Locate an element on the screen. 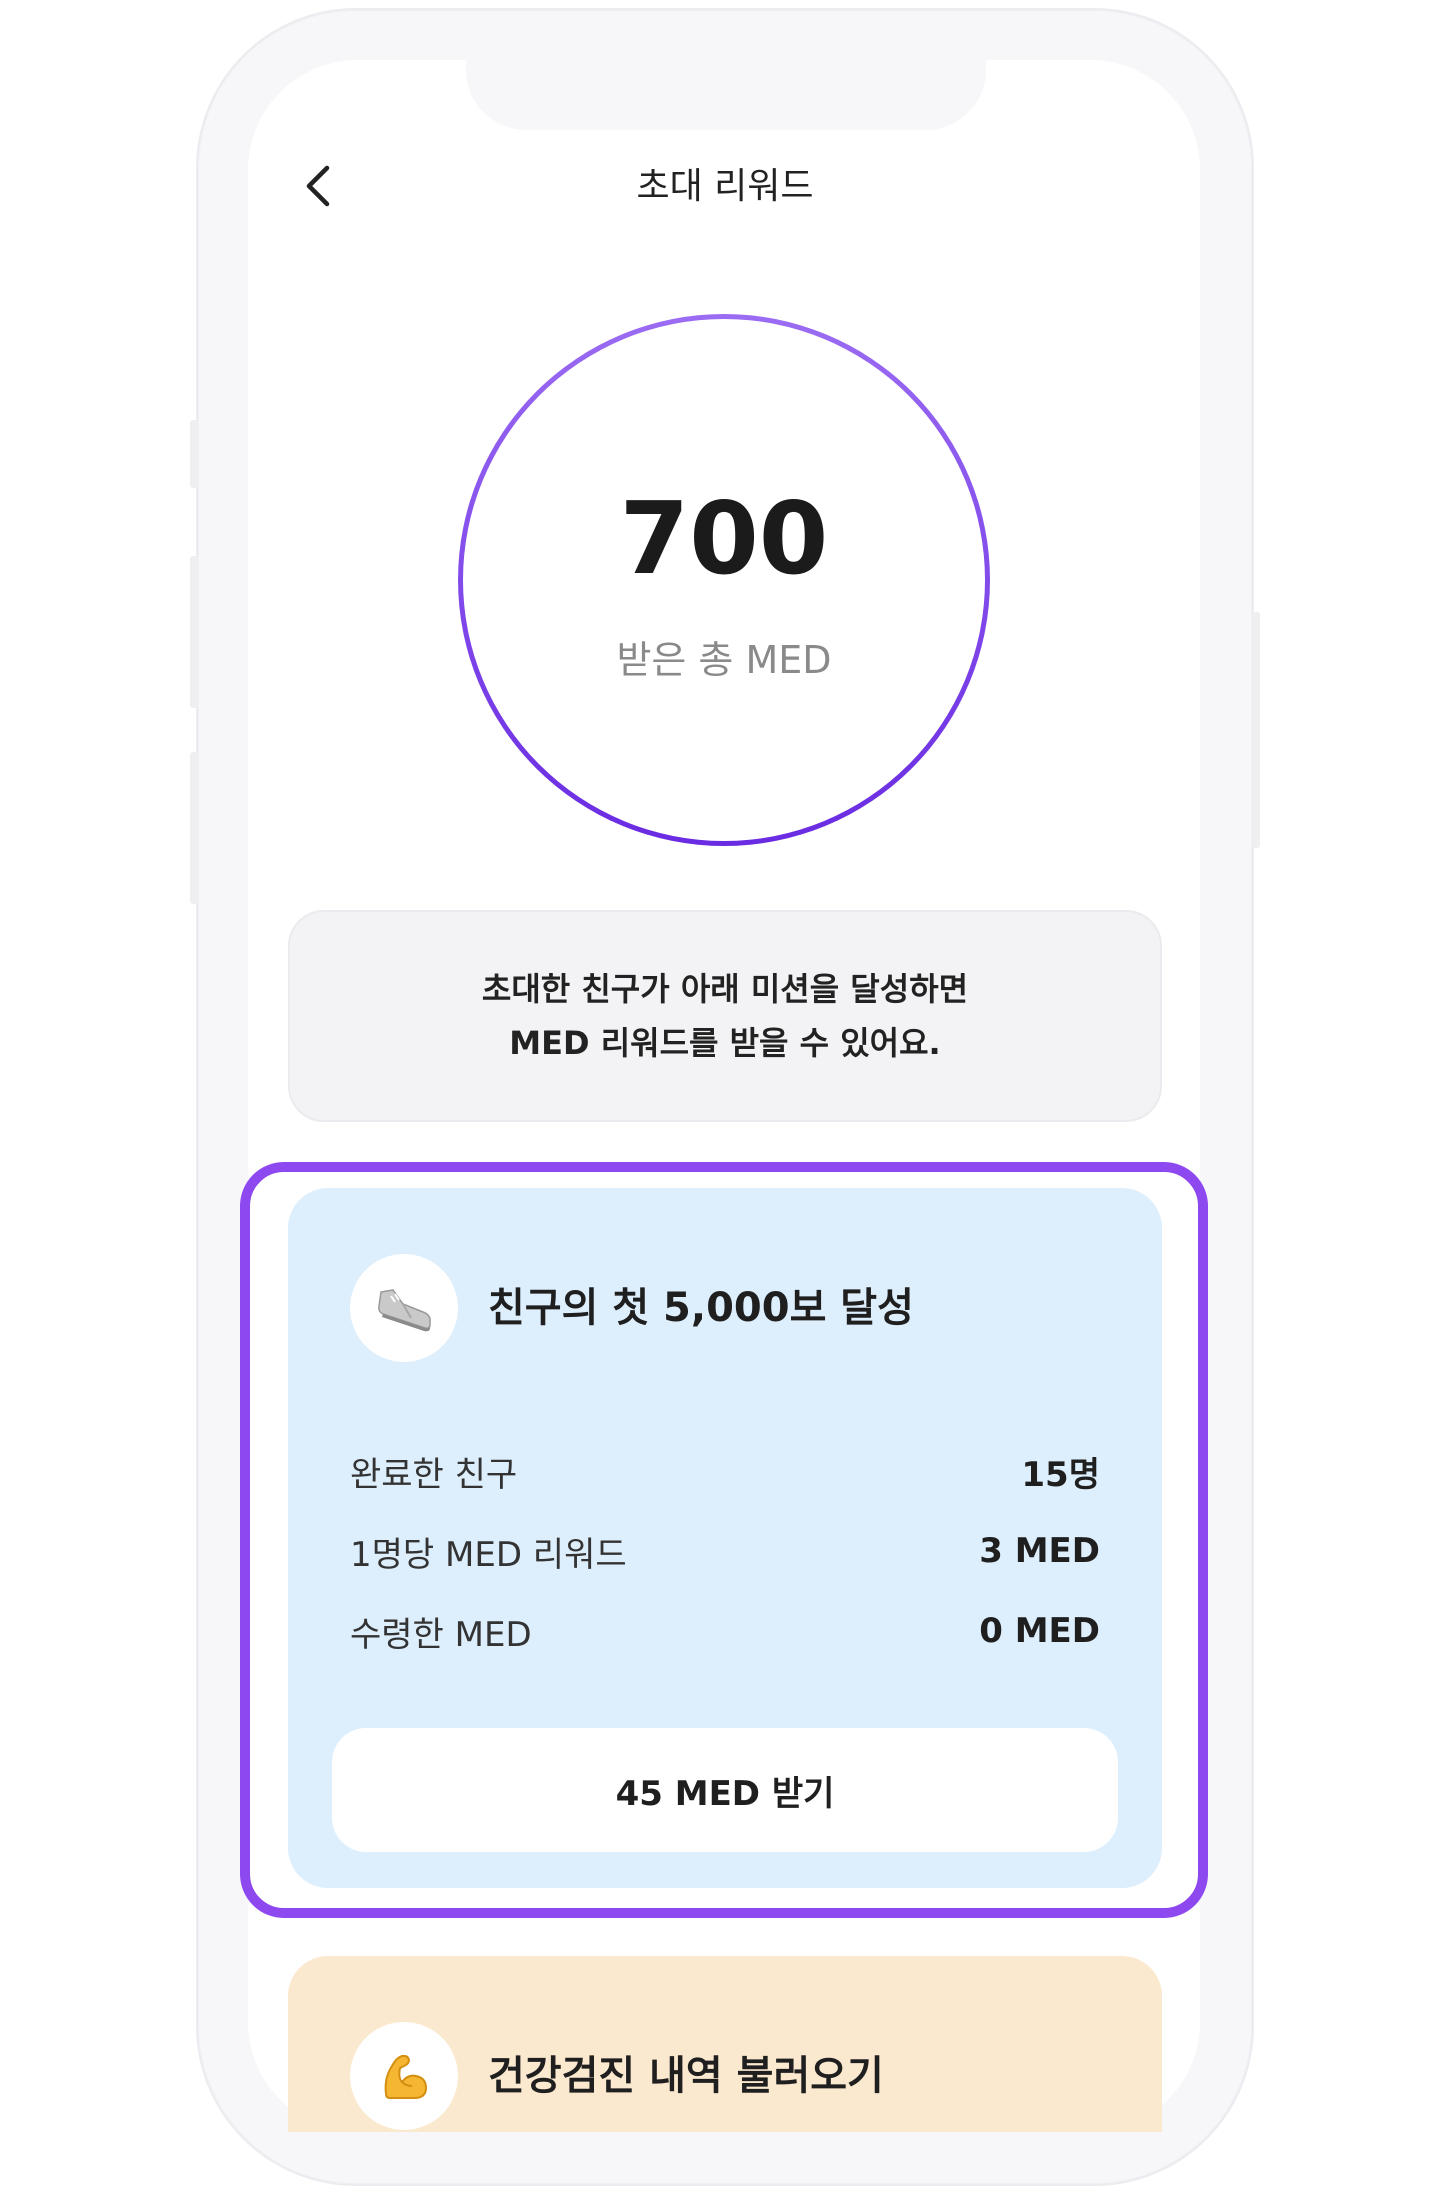  mission-icon-container is located at coordinates (404, 2076).